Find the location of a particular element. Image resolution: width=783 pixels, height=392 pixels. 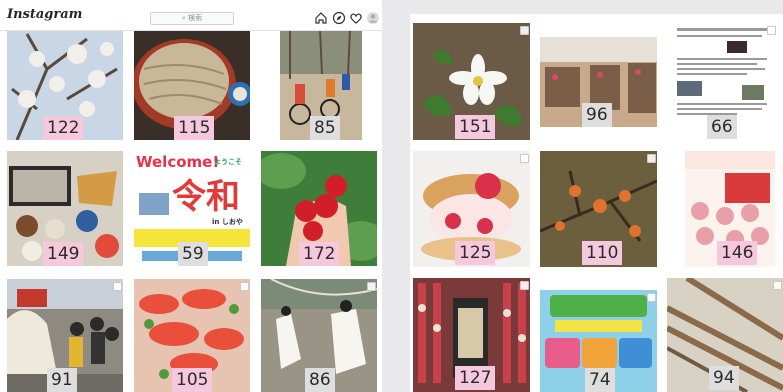

like-count-badge: 115 is located at coordinates (194, 128).